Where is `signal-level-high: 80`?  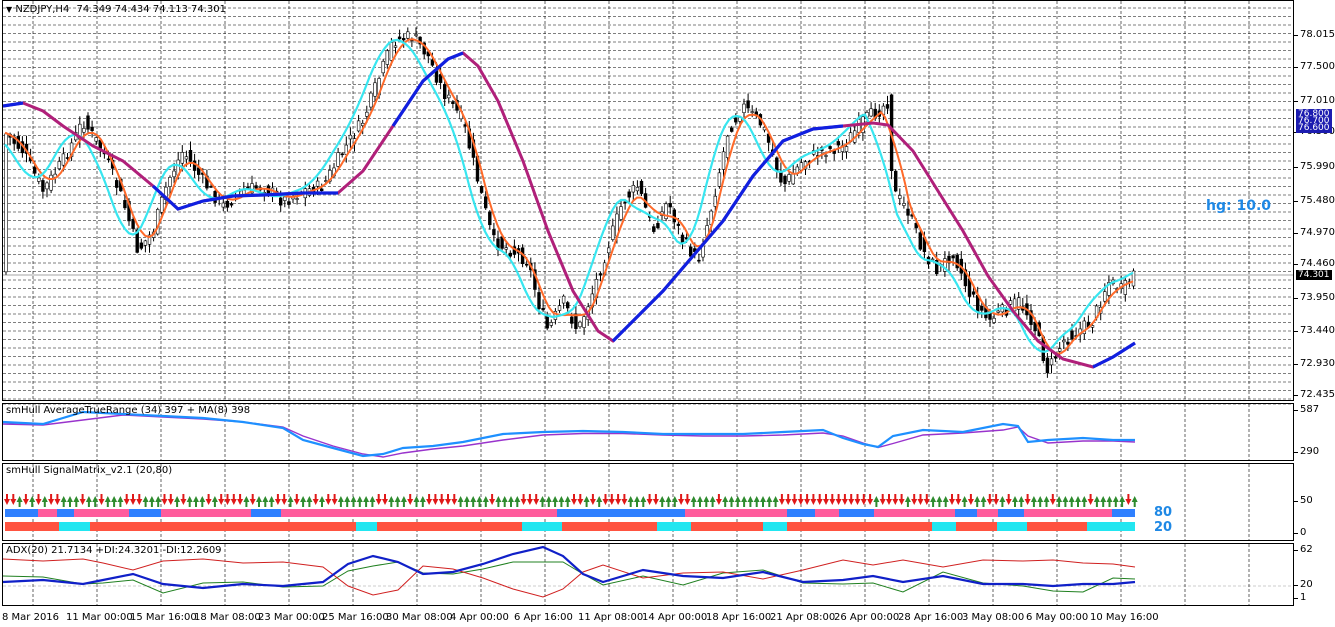
signal-level-high: 80 is located at coordinates (1163, 512).